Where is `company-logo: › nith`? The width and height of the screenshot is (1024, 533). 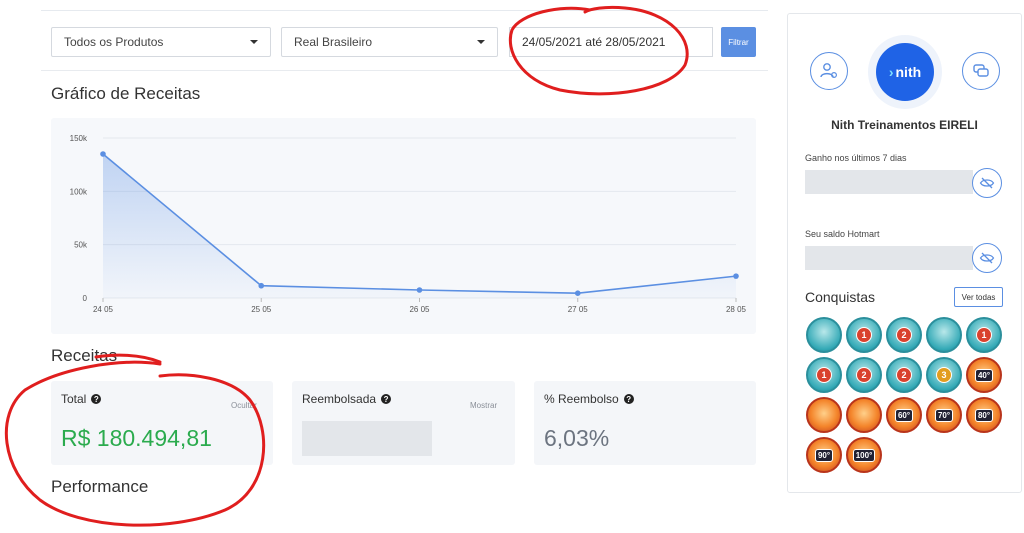
company-logo: › nith is located at coordinates (905, 72).